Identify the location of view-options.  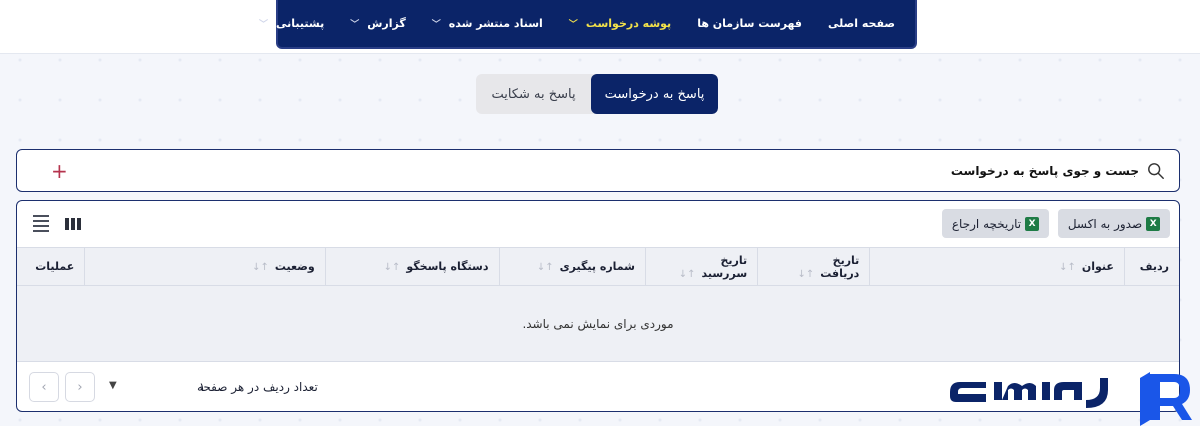
(57, 223).